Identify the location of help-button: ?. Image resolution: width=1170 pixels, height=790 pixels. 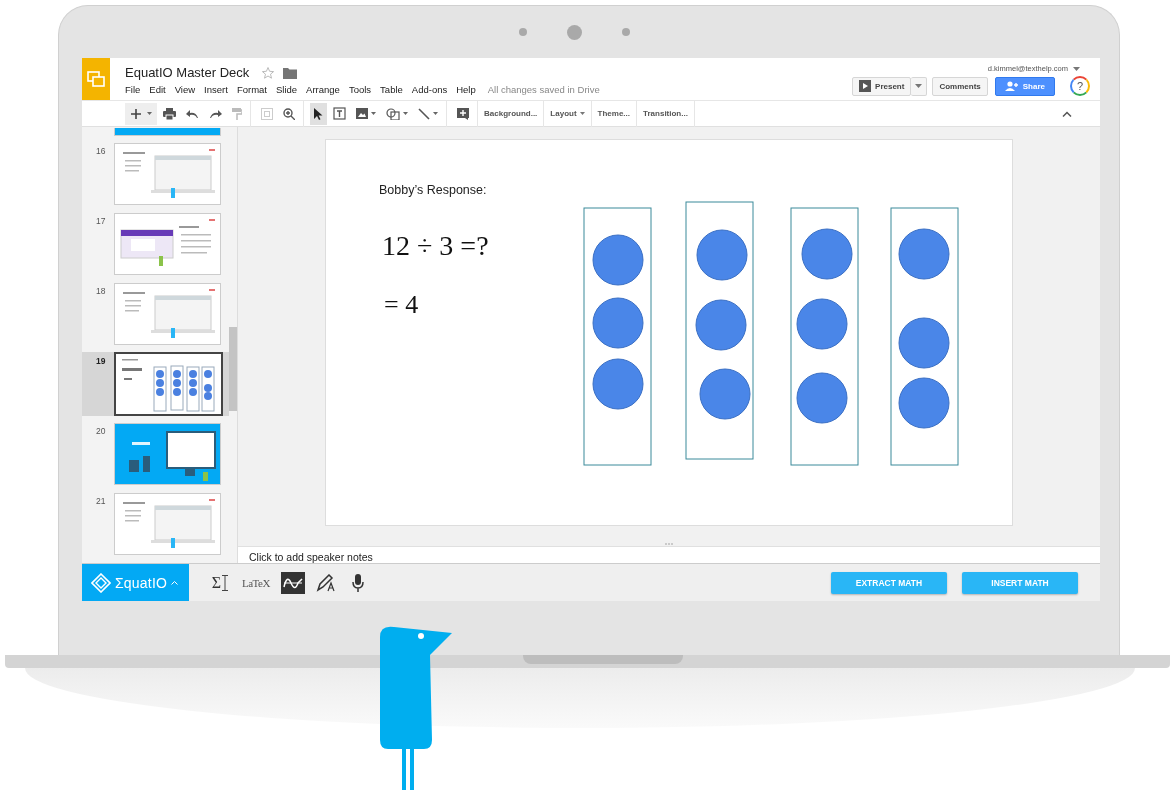
(1080, 86).